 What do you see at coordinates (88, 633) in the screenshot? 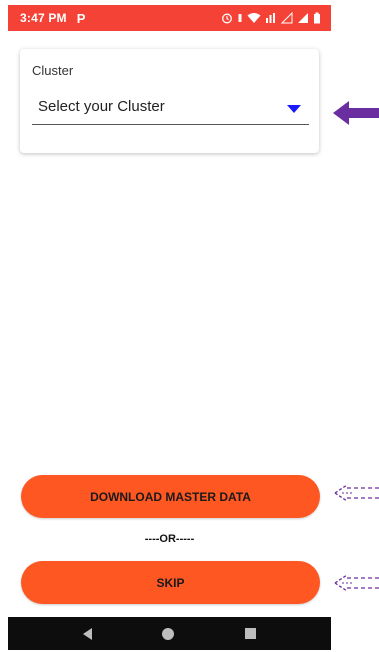
I see `back-icon` at bounding box center [88, 633].